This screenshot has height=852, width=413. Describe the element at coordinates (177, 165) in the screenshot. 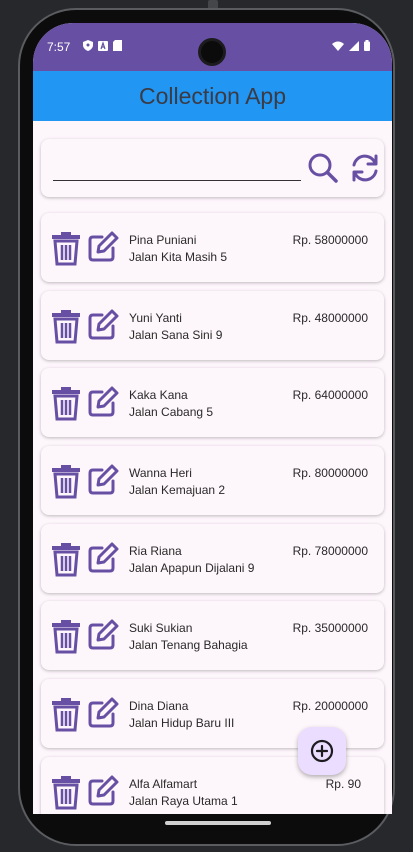

I see `search-input` at that location.